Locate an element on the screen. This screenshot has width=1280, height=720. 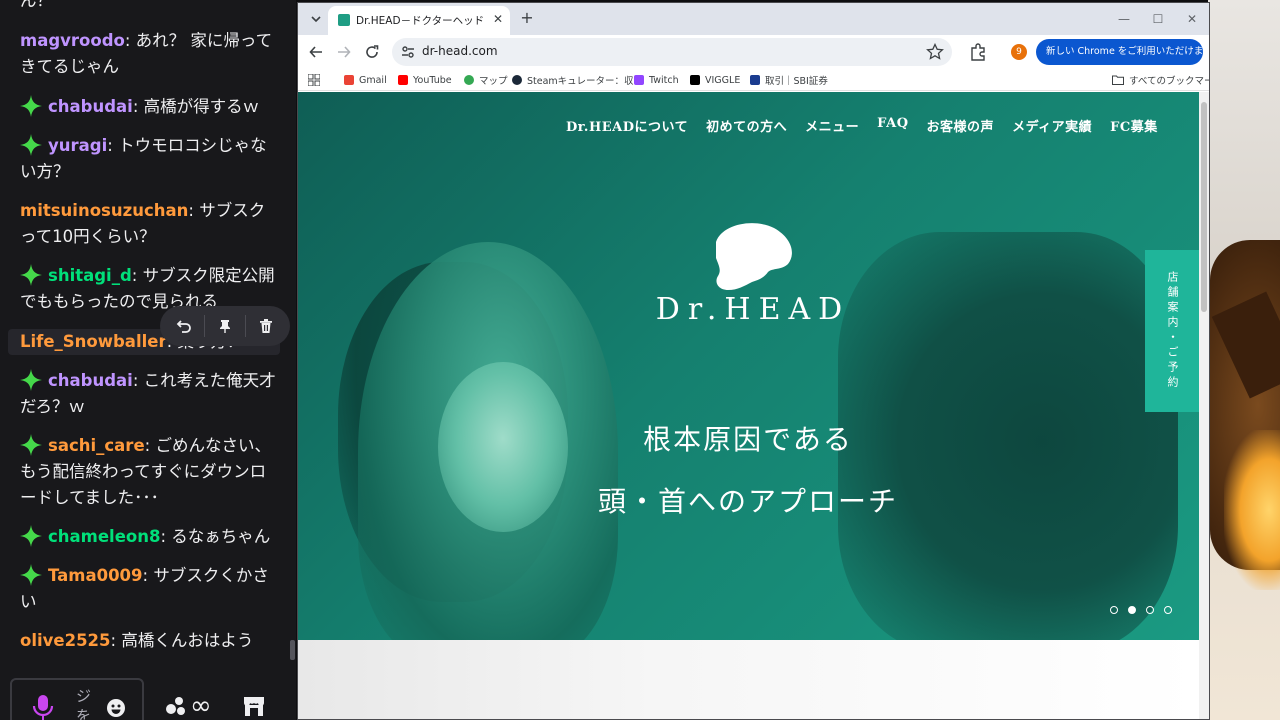
back-button is located at coordinates (316, 52).